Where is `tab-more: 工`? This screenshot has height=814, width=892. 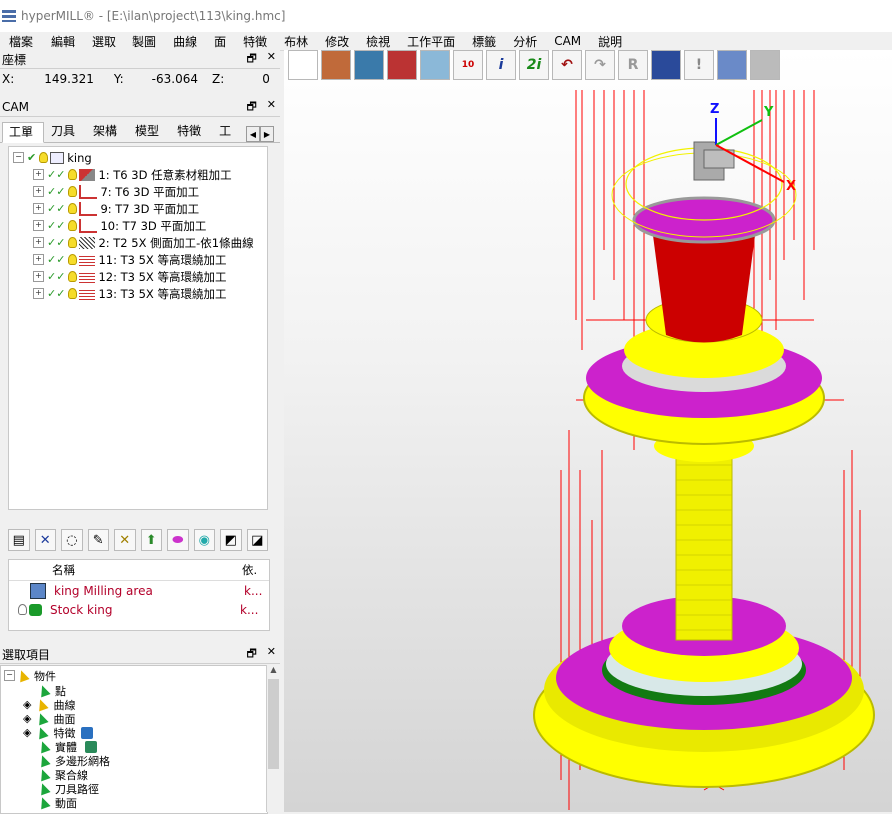
tab-more: 工 is located at coordinates (223, 131).